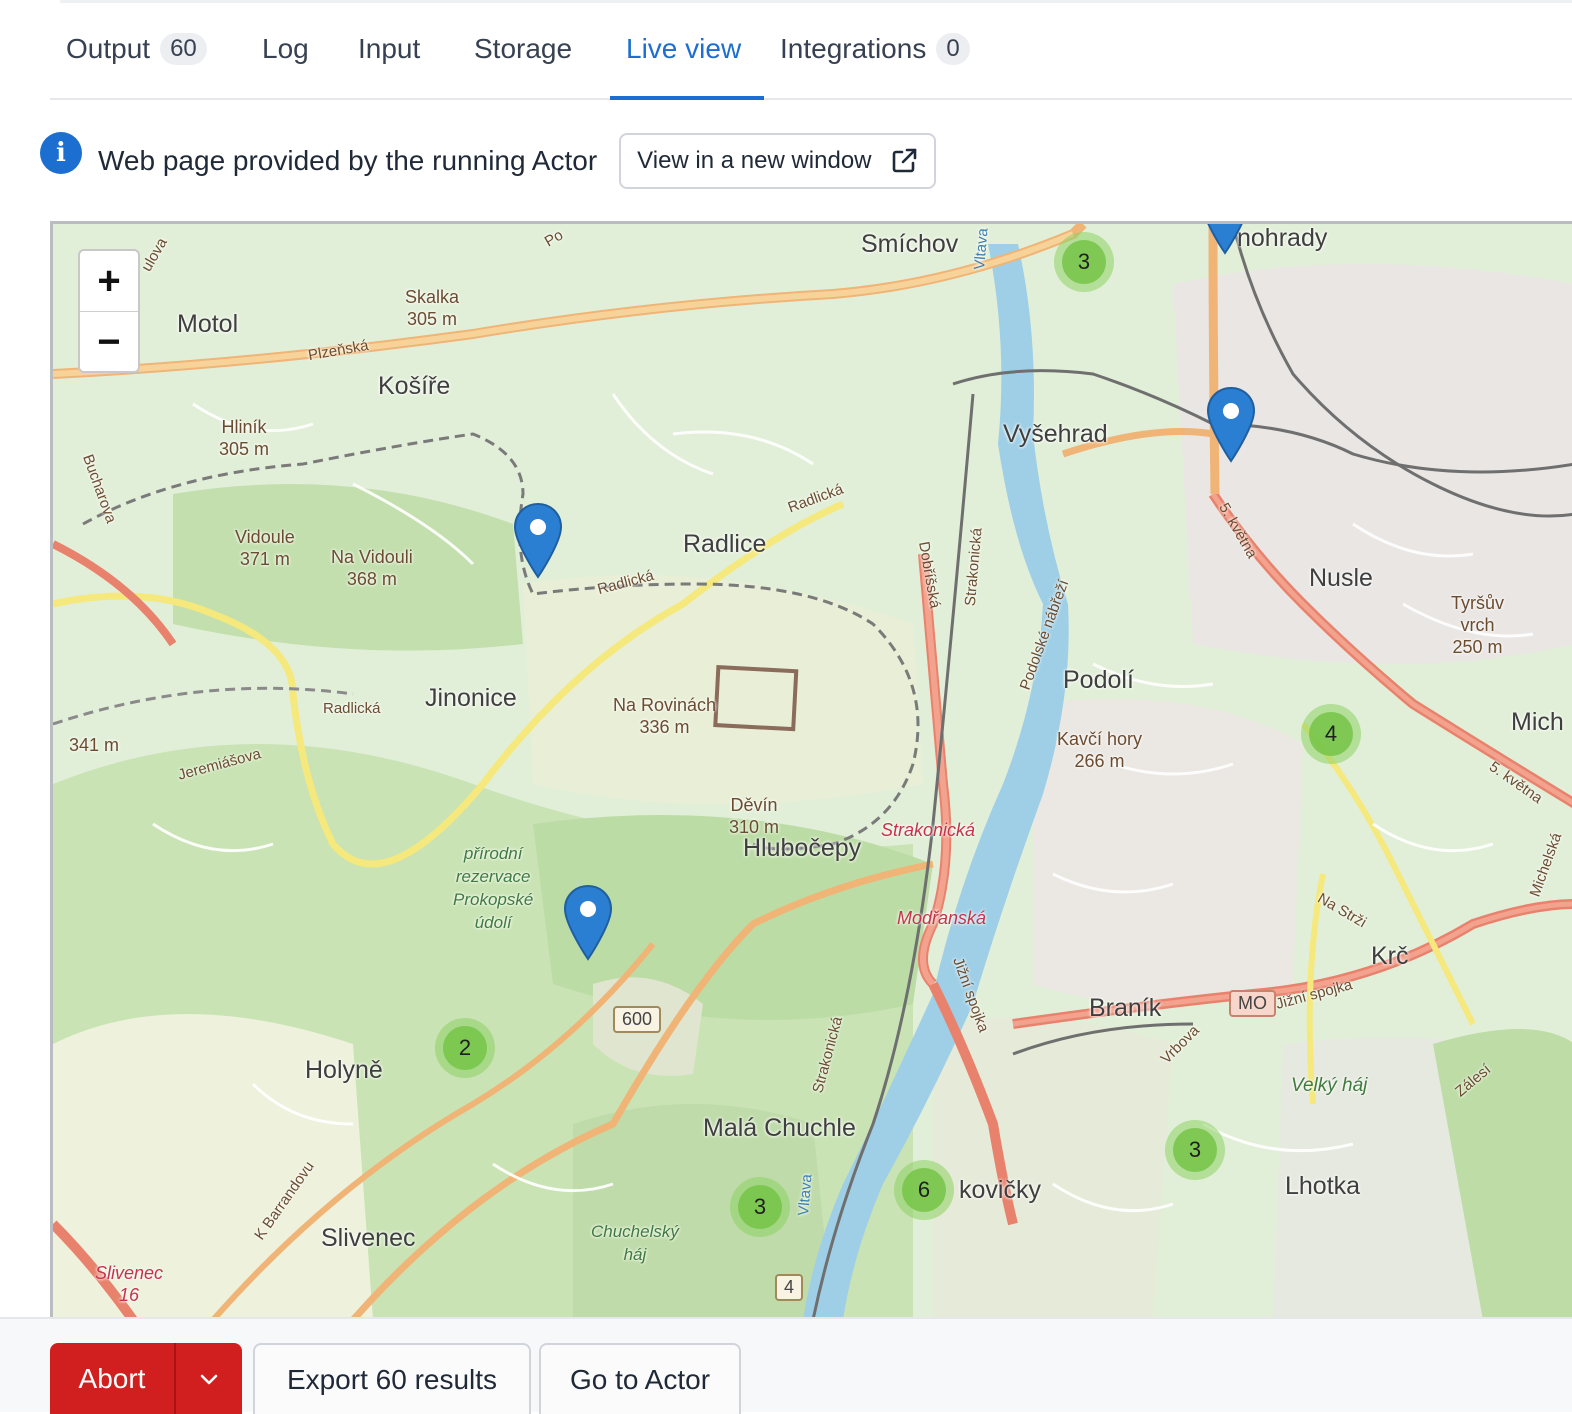 This screenshot has height=1414, width=1572. I want to click on peak-name: Tyršův, so click(1478, 603).